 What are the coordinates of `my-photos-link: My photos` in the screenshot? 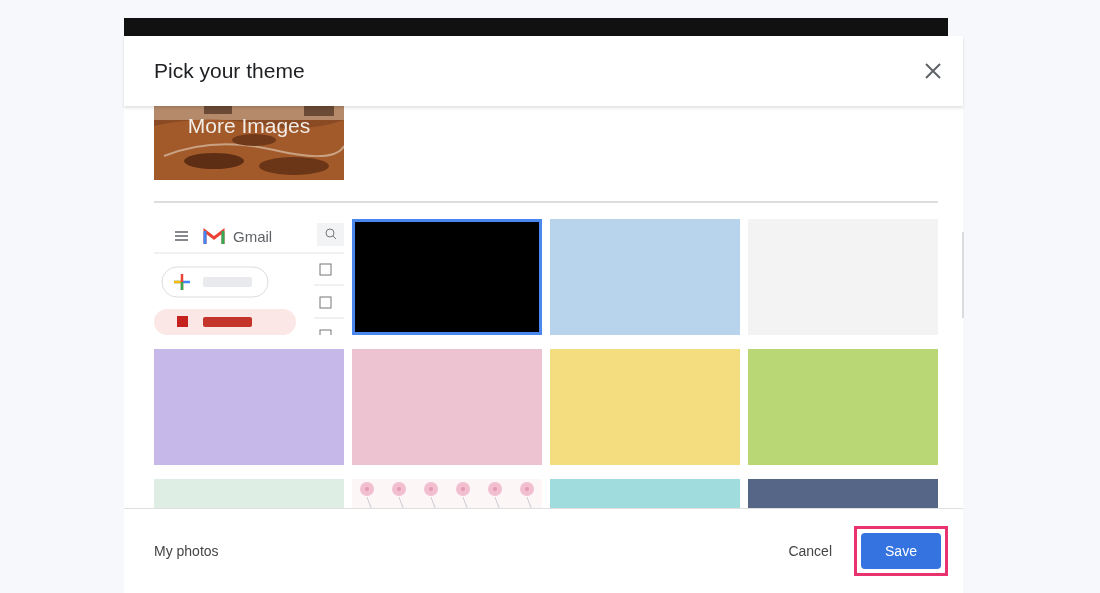 It's located at (186, 551).